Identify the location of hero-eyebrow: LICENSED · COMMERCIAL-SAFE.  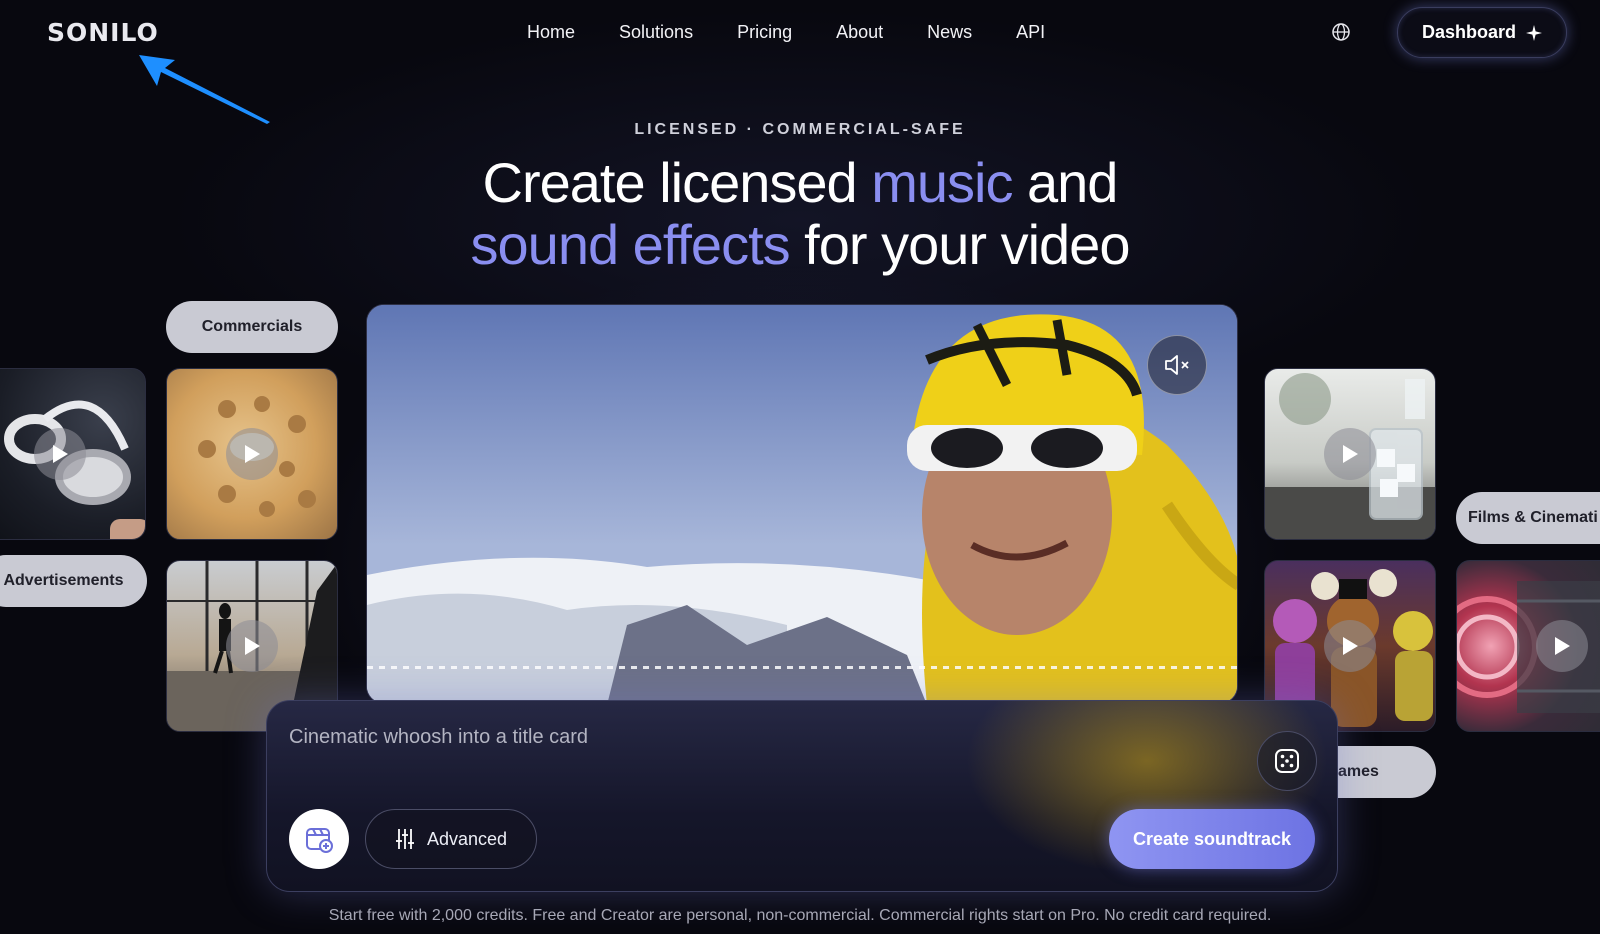
(800, 129).